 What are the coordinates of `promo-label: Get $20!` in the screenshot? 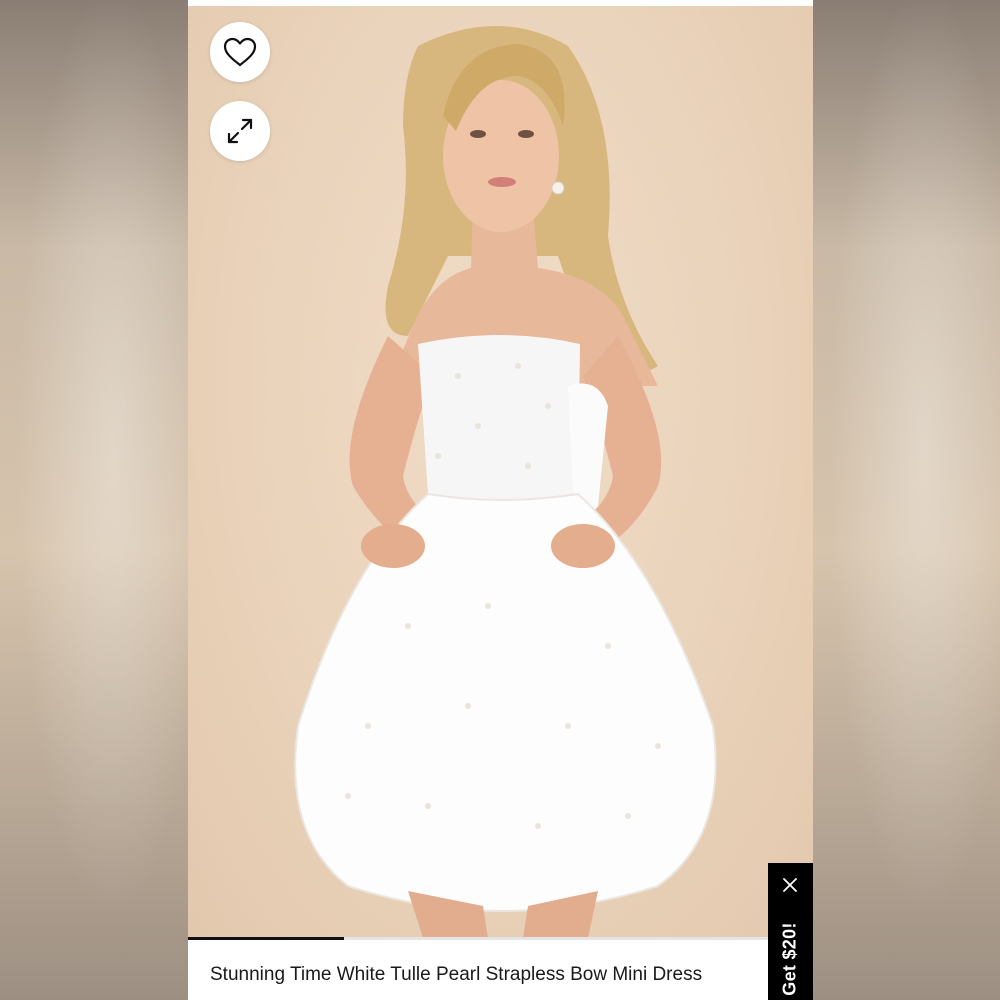 It's located at (790, 958).